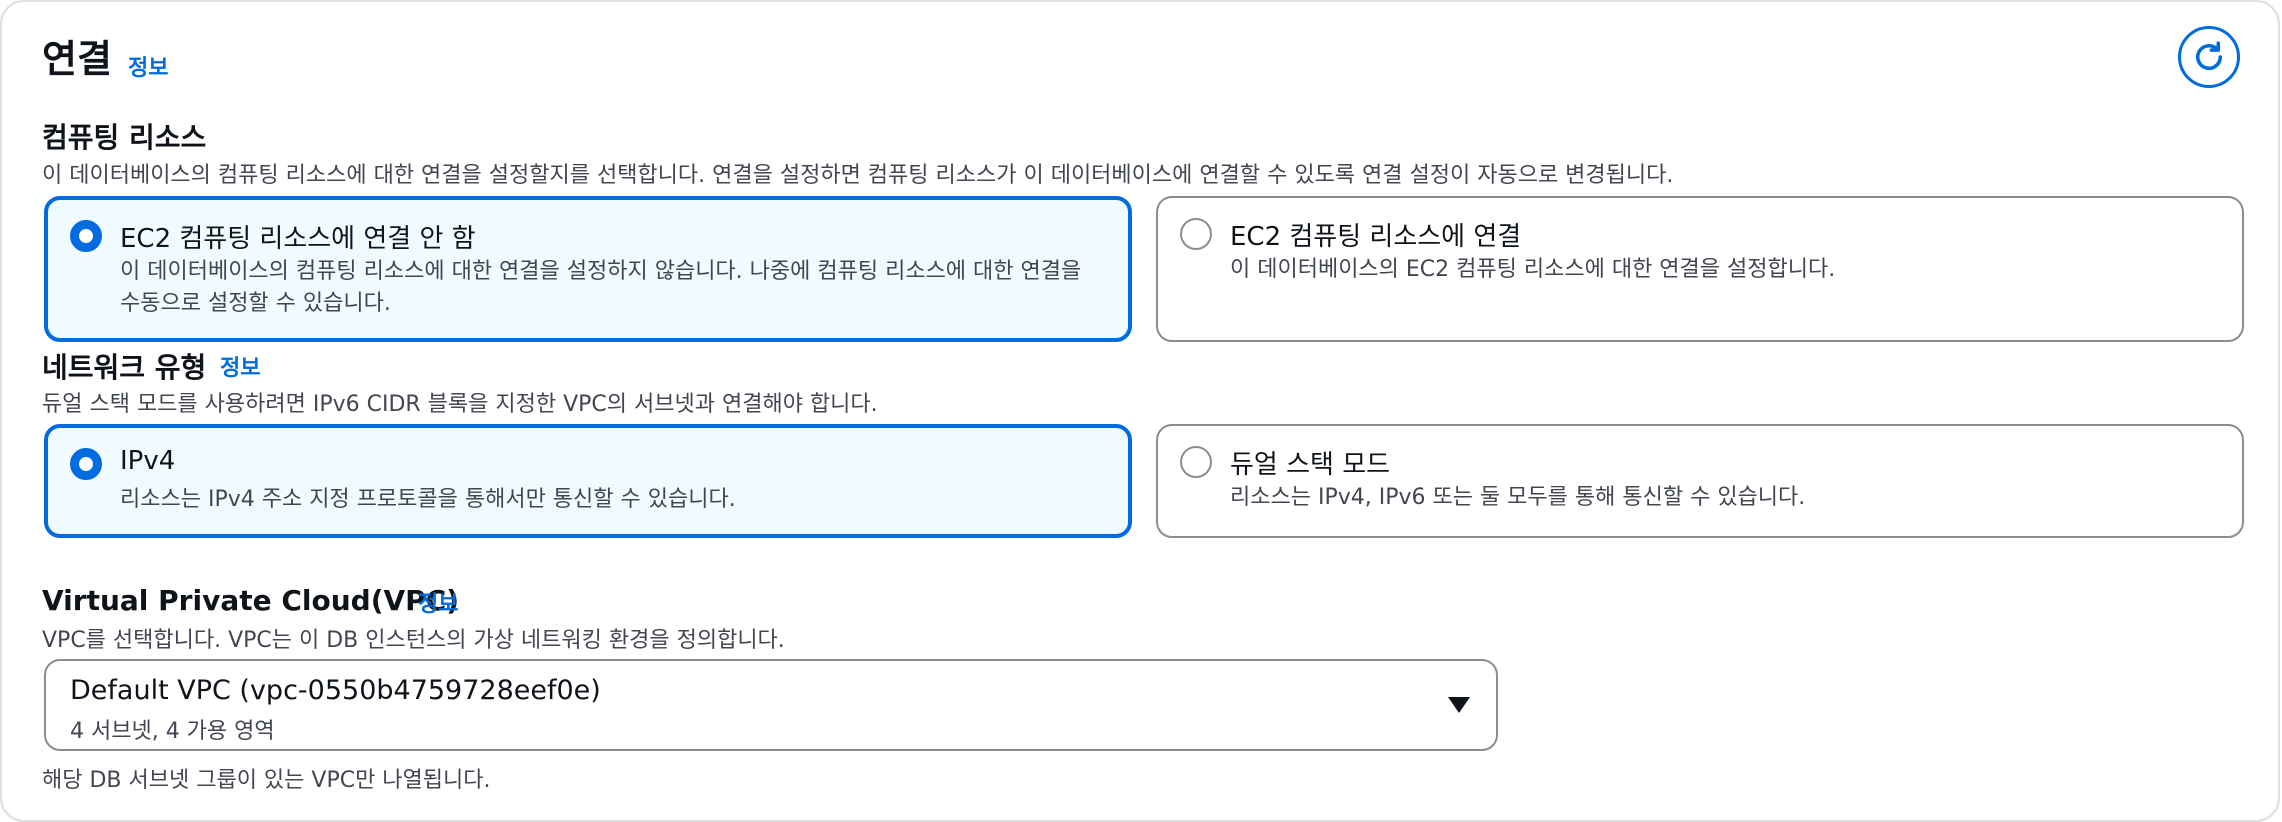 The height and width of the screenshot is (822, 2282). Describe the element at coordinates (1310, 465) in the screenshot. I see `option-label: 듀얼 스택 모드` at that location.